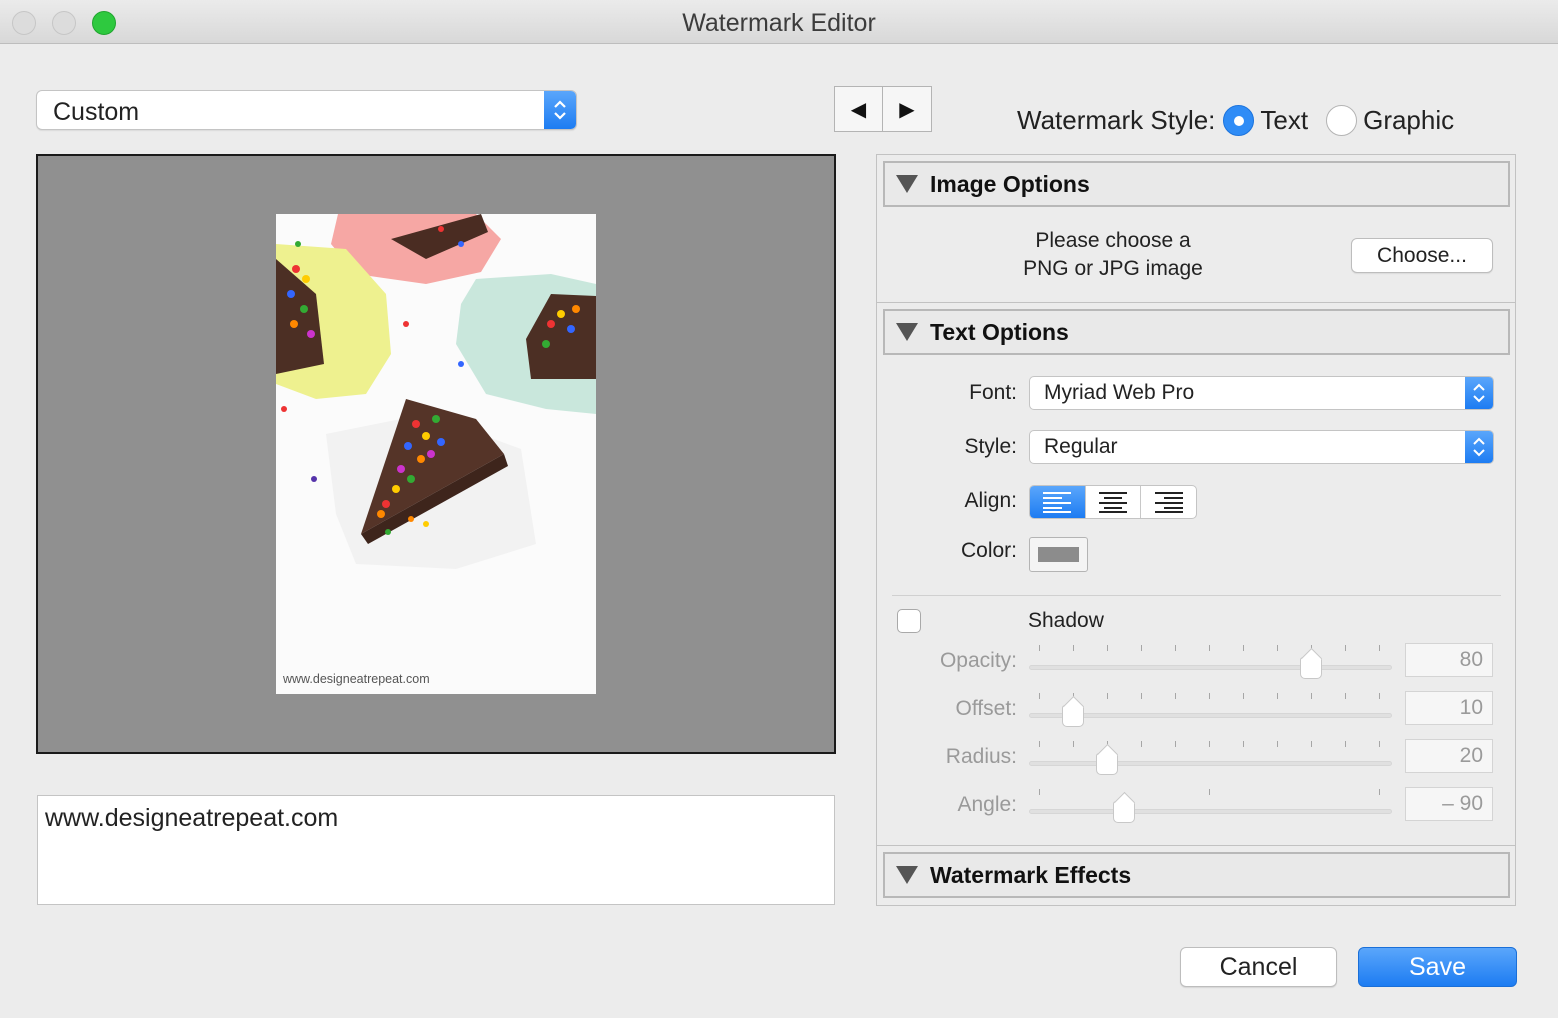 The width and height of the screenshot is (1558, 1018). What do you see at coordinates (1449, 708) in the screenshot?
I see `offset-value-field: 10` at bounding box center [1449, 708].